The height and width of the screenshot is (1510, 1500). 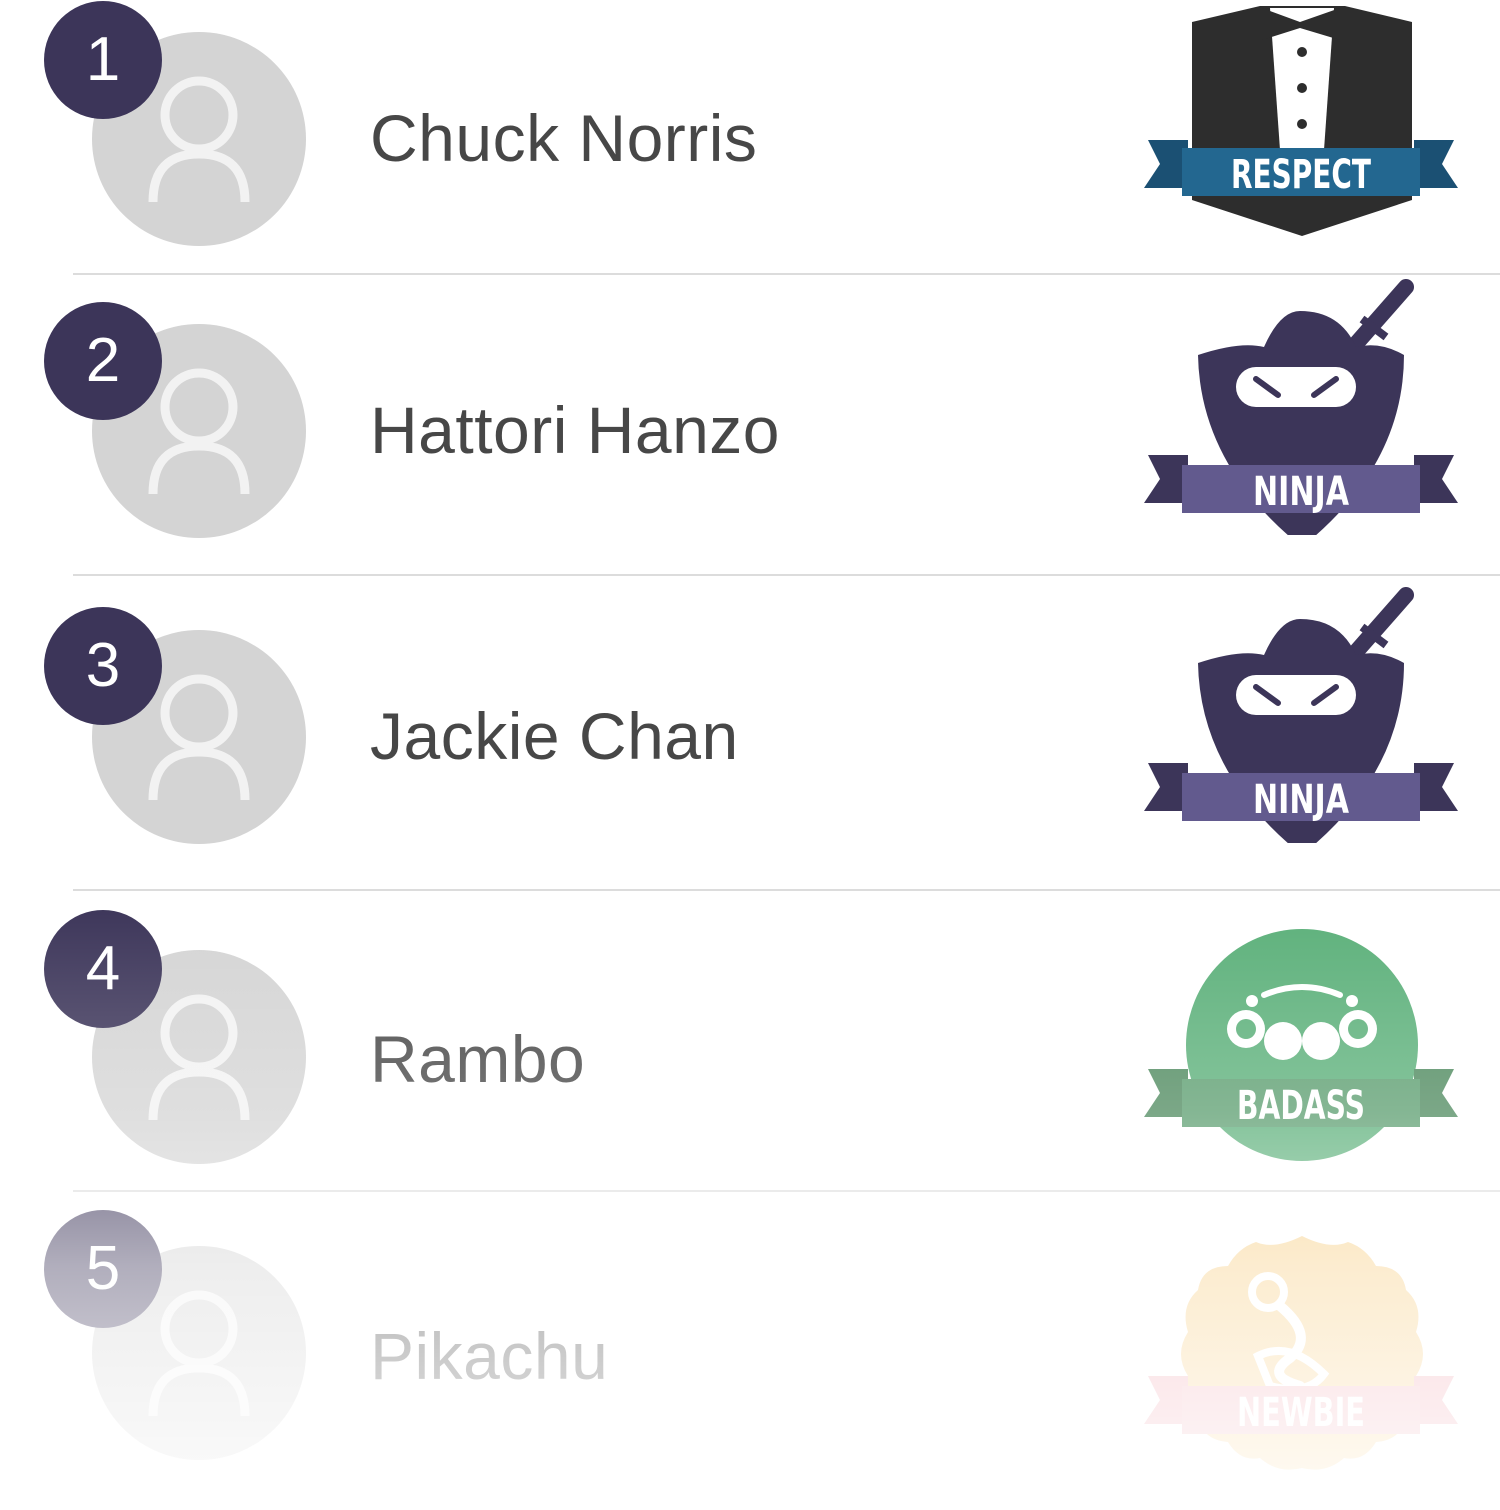 What do you see at coordinates (1301, 175) in the screenshot?
I see `svg-text: RESPECT` at bounding box center [1301, 175].